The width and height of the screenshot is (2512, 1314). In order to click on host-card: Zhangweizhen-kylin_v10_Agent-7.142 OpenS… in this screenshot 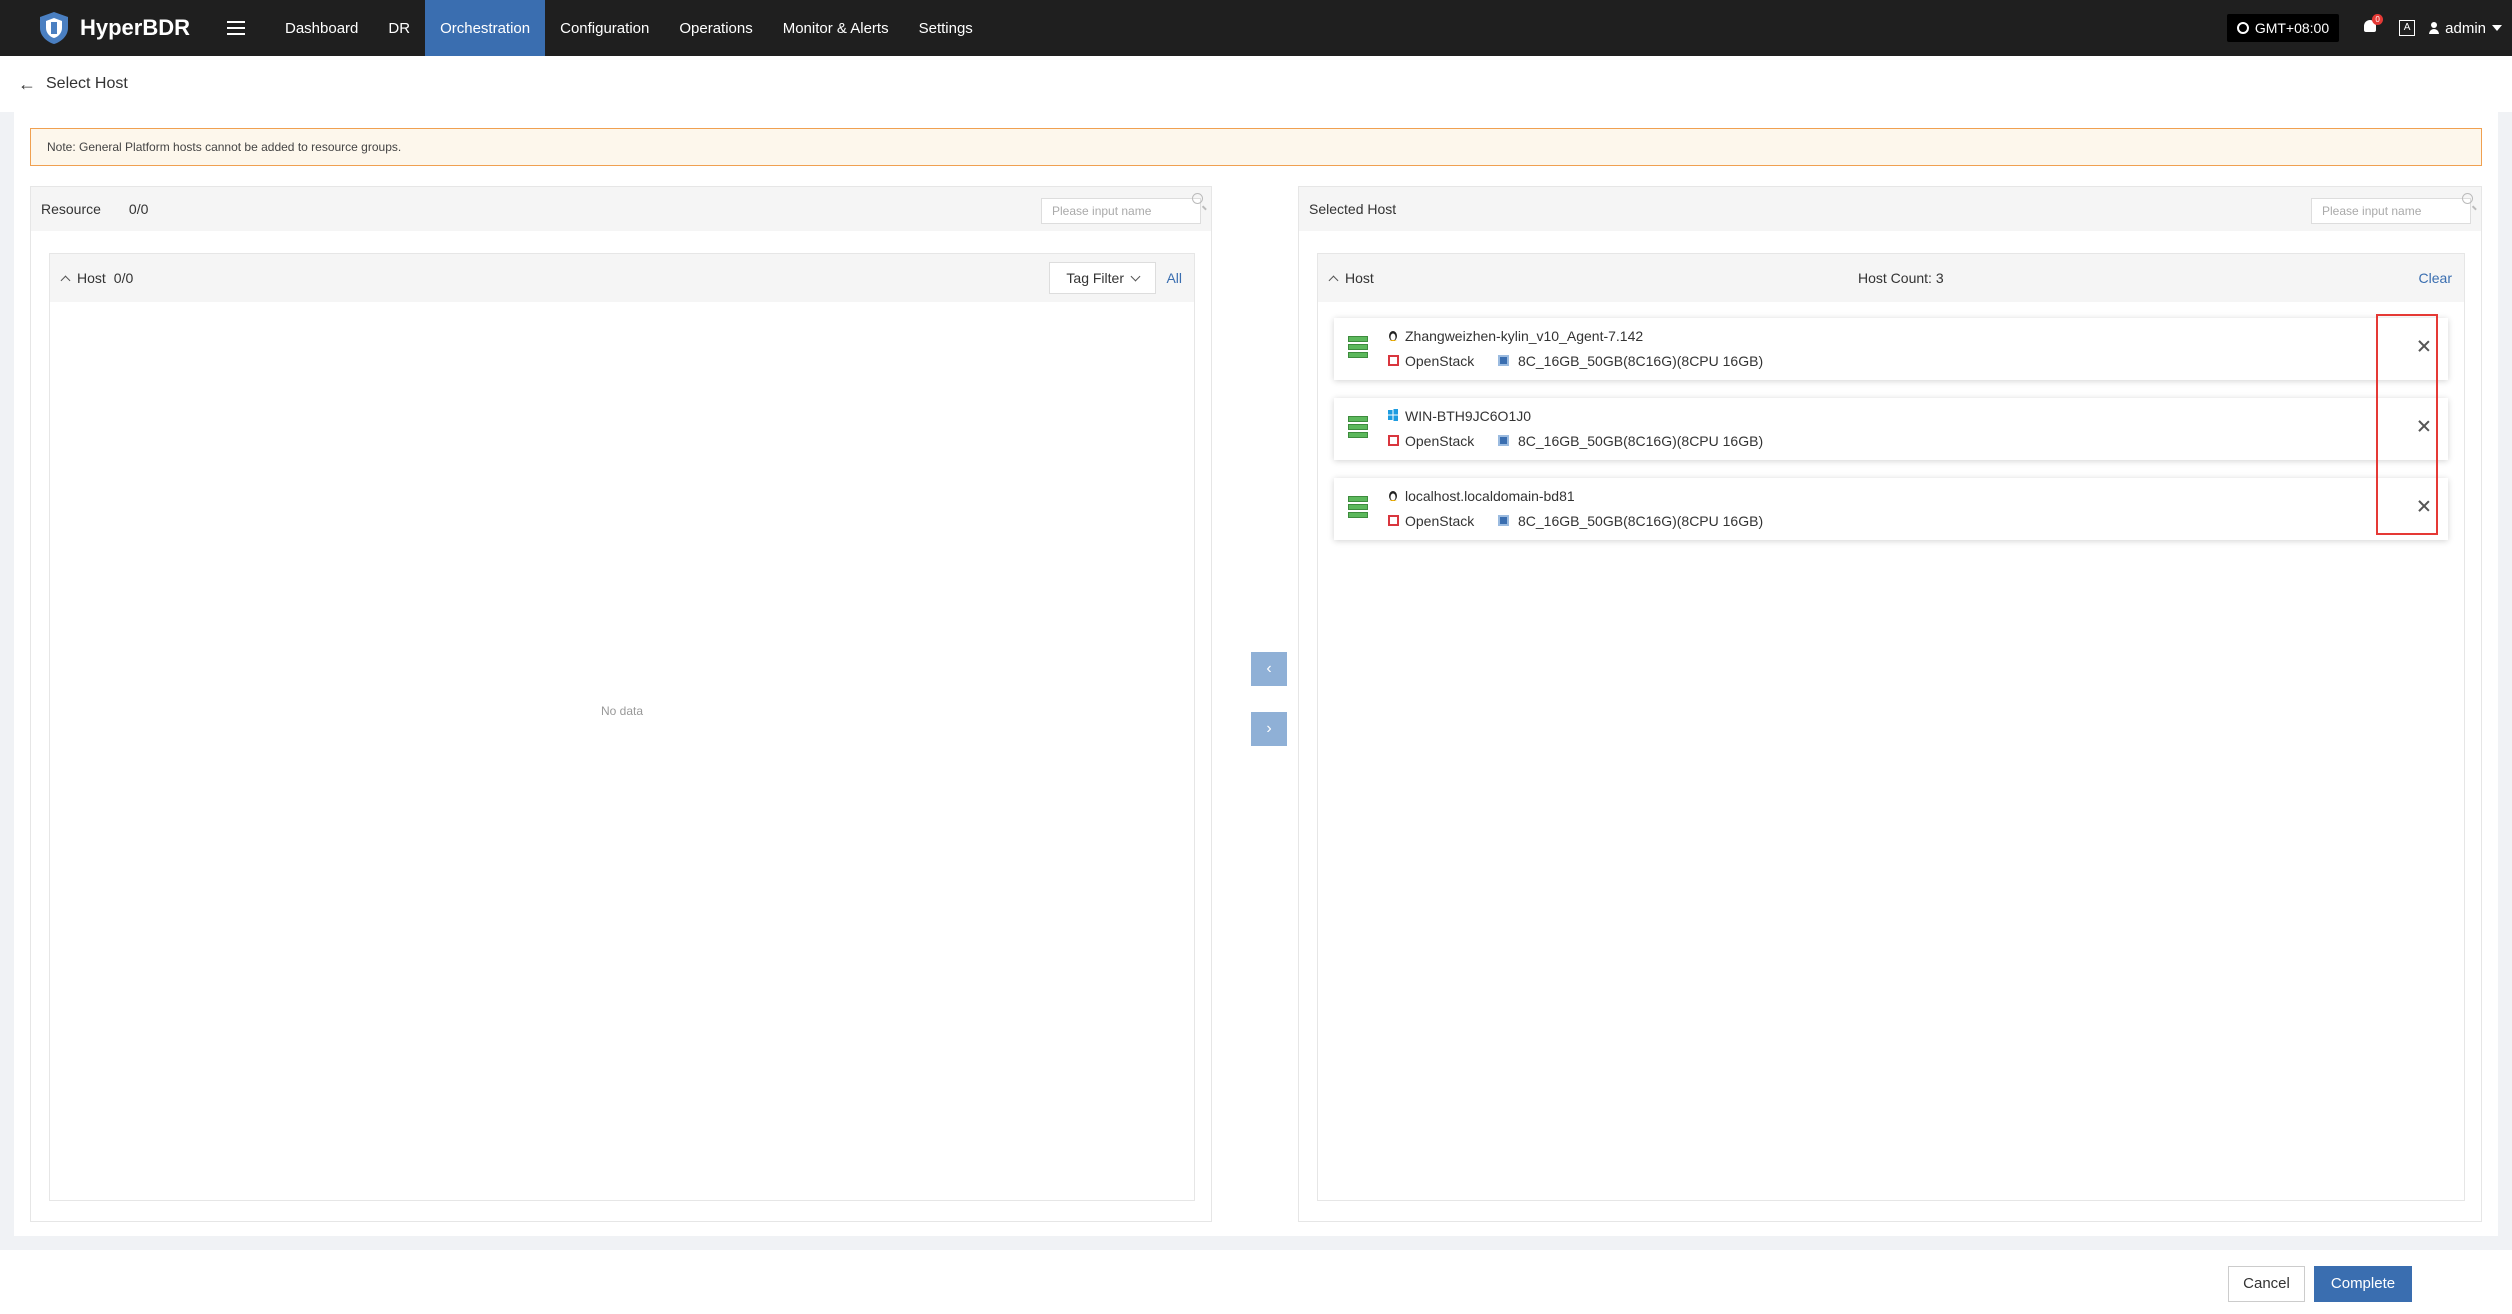, I will do `click(1891, 349)`.